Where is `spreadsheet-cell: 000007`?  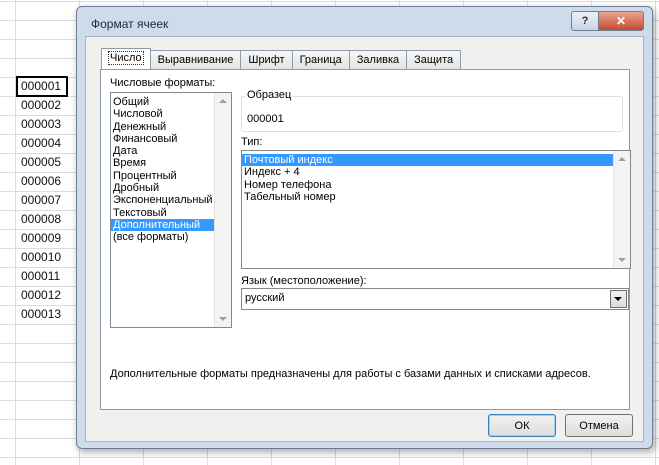 spreadsheet-cell: 000007 is located at coordinates (42, 200).